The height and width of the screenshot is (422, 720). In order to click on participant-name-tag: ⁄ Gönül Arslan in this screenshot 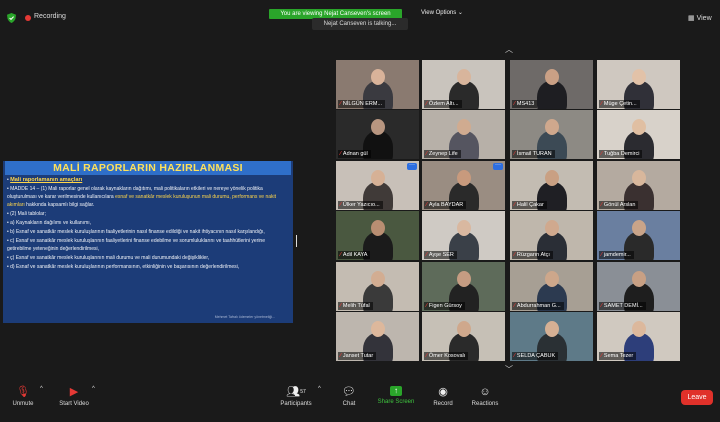, I will do `click(619, 205)`.